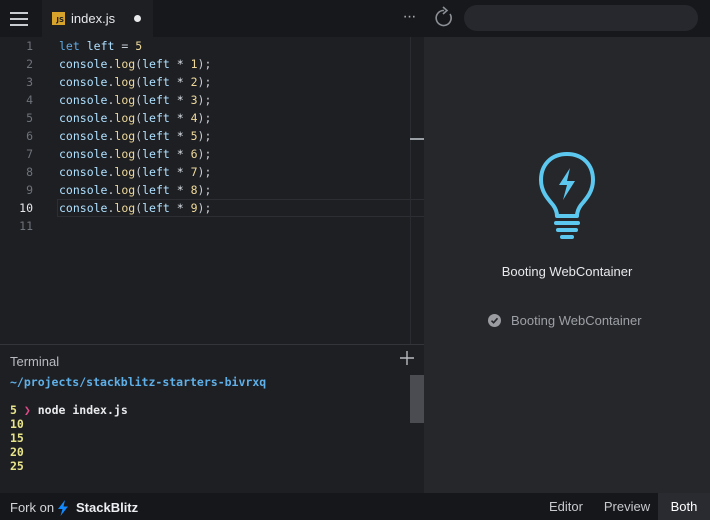 Image resolution: width=710 pixels, height=520 pixels. I want to click on boot-status: Booting WebContainer, so click(565, 320).